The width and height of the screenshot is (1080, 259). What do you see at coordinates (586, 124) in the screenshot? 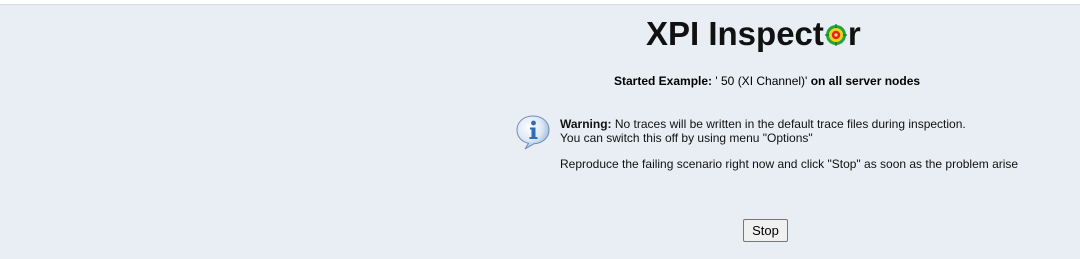
I see `warning-label: Warning:` at bounding box center [586, 124].